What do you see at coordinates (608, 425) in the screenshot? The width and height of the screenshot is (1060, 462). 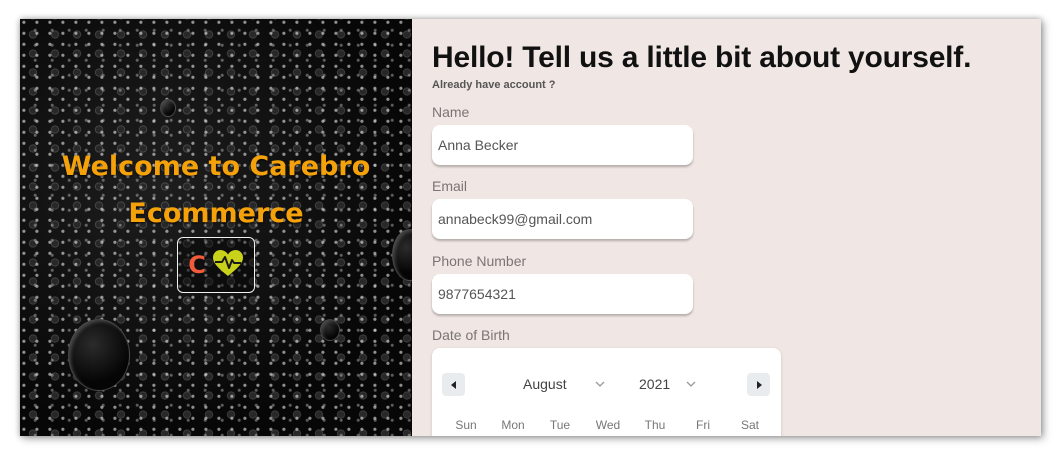 I see `weekday-wed: Wed` at bounding box center [608, 425].